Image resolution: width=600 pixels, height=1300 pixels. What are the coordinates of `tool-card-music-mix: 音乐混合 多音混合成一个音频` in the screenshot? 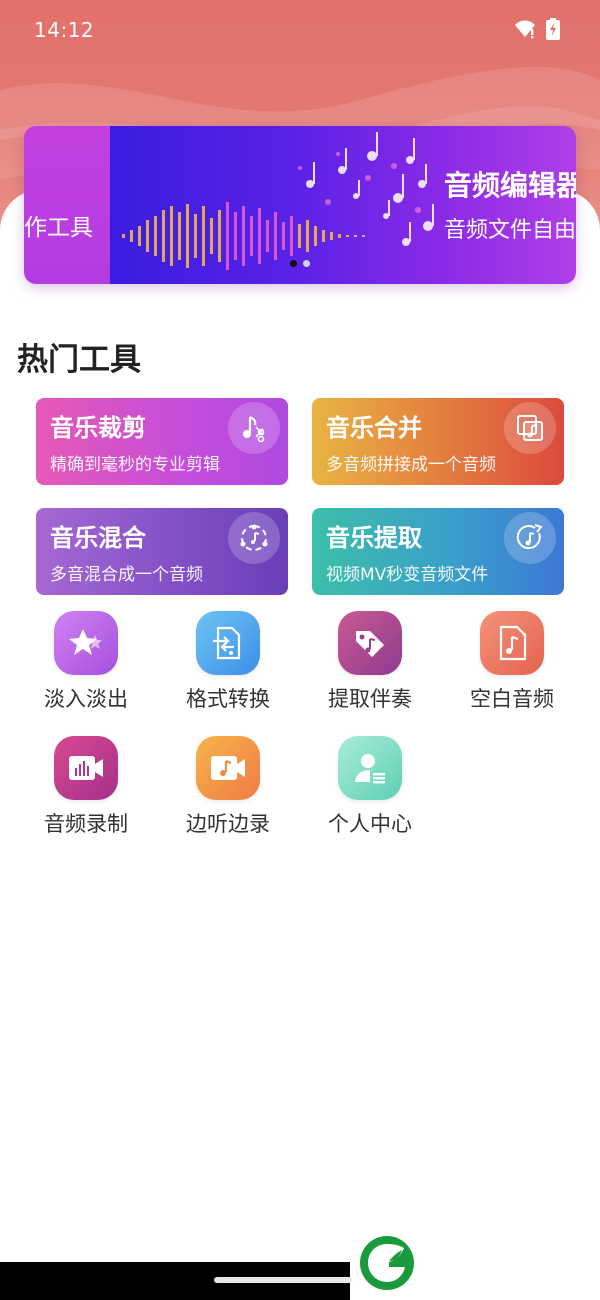 It's located at (162, 551).